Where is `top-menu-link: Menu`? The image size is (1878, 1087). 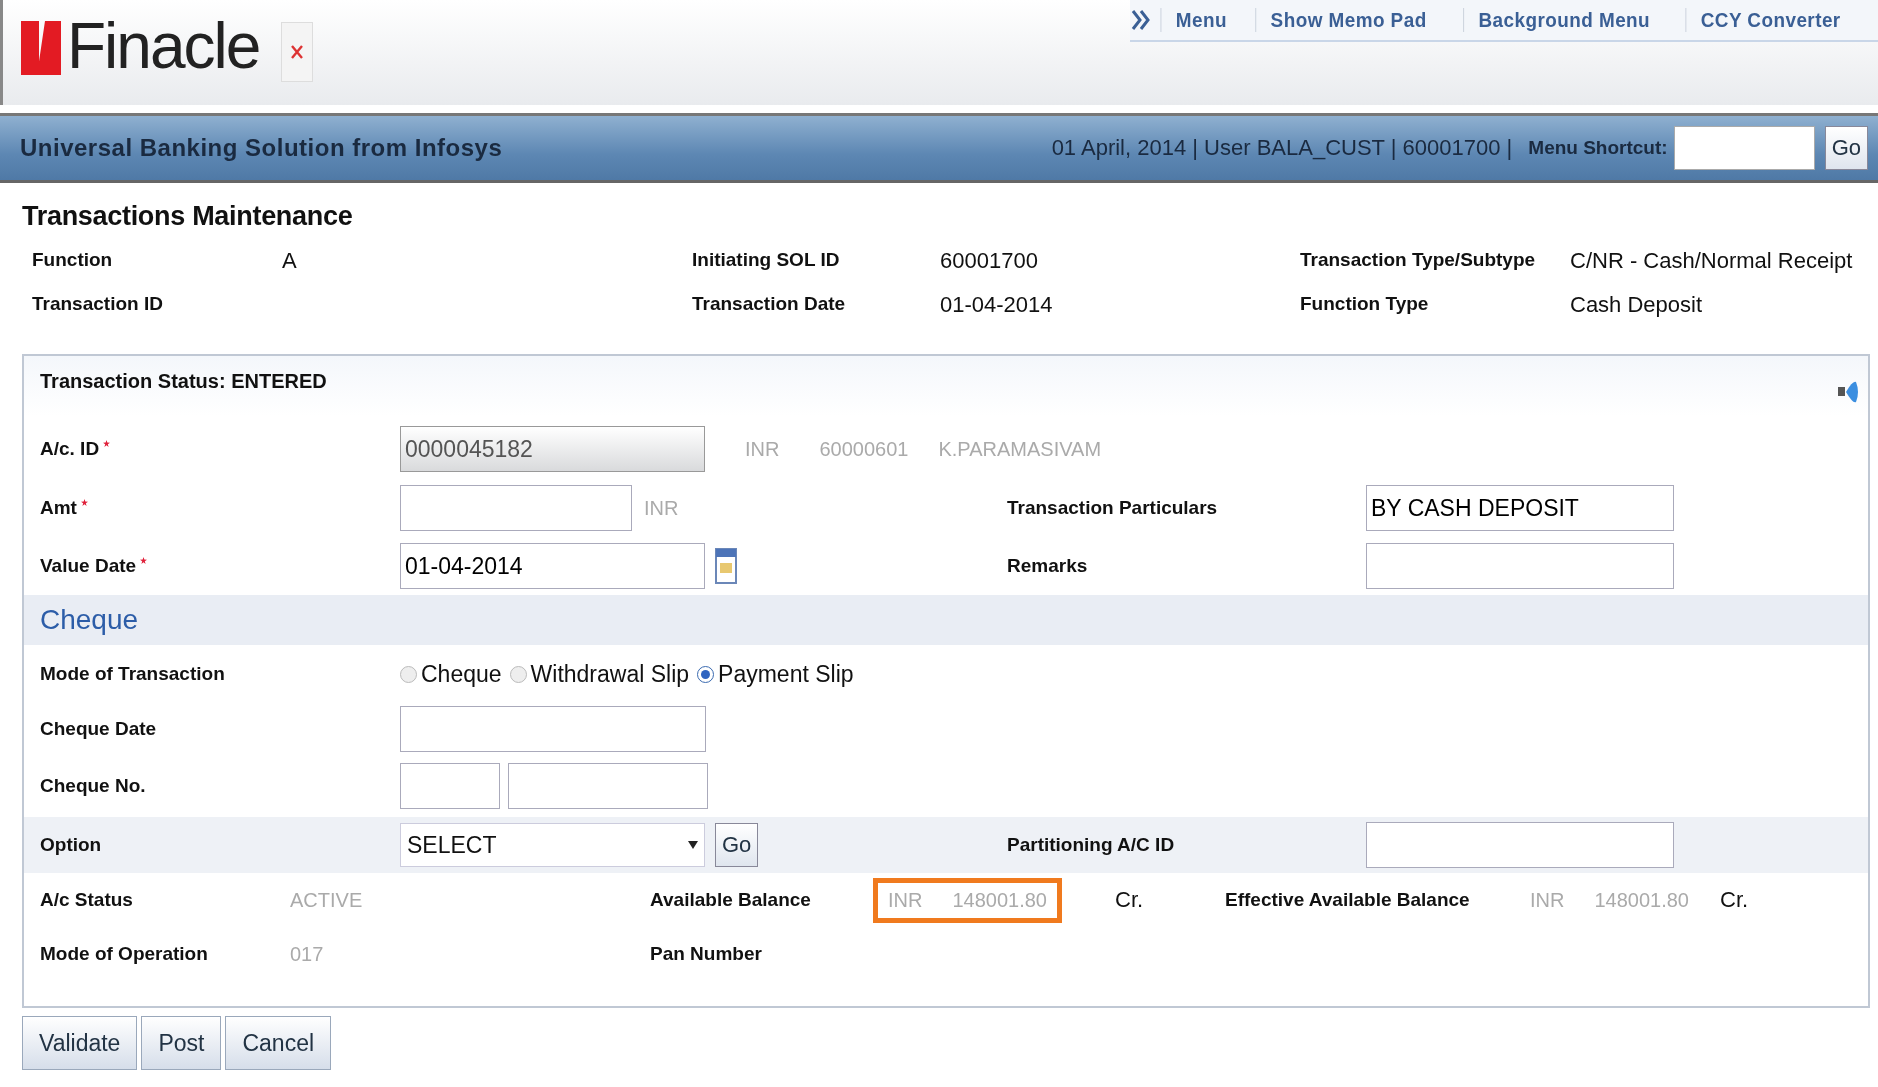 top-menu-link: Menu is located at coordinates (1200, 20).